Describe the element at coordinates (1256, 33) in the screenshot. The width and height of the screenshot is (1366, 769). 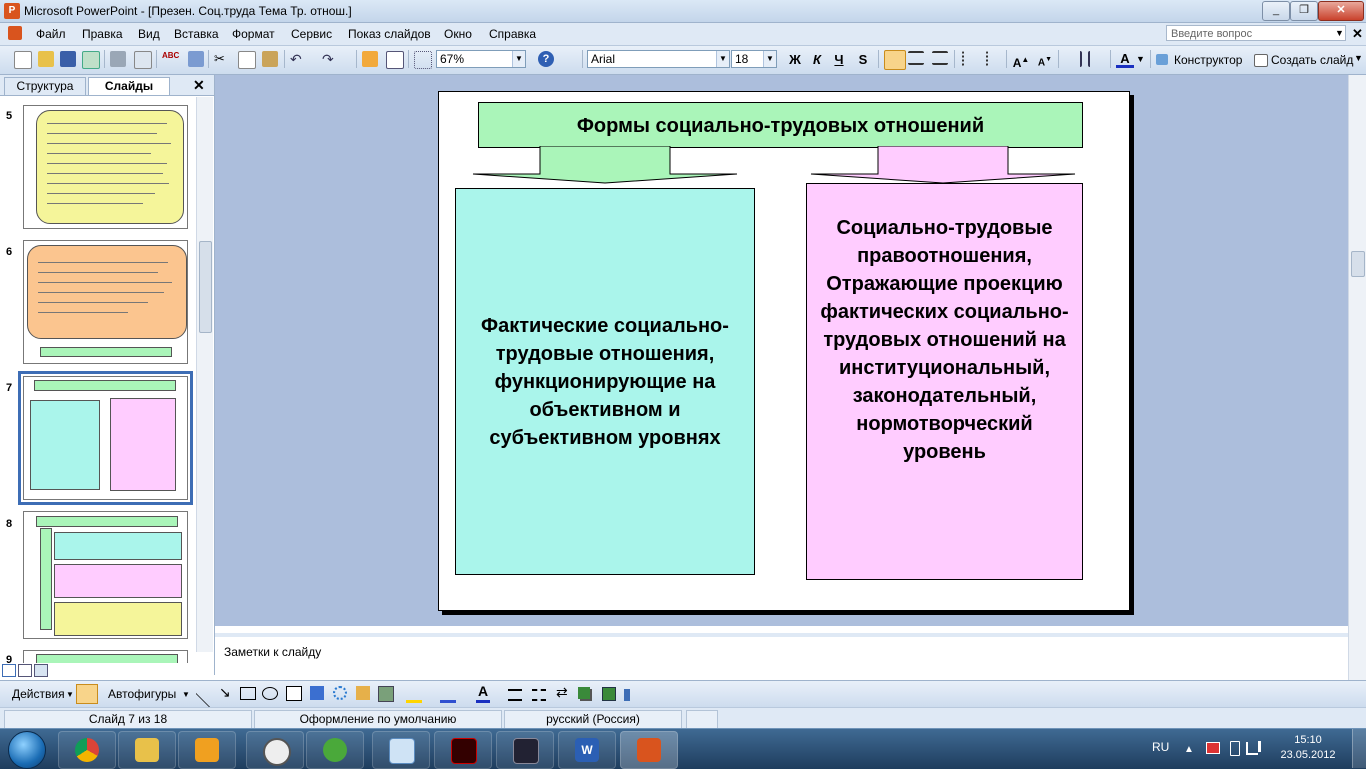
I see `help-search-input: Введите вопрос` at that location.